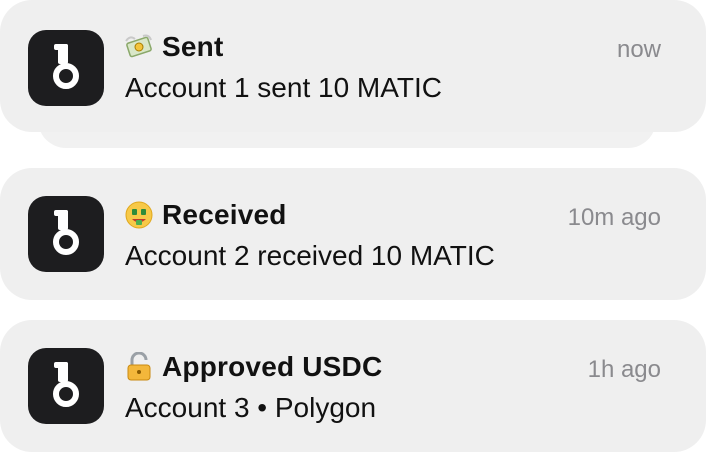  Describe the element at coordinates (139, 366) in the screenshot. I see `unlocked-padlock-icon` at that location.